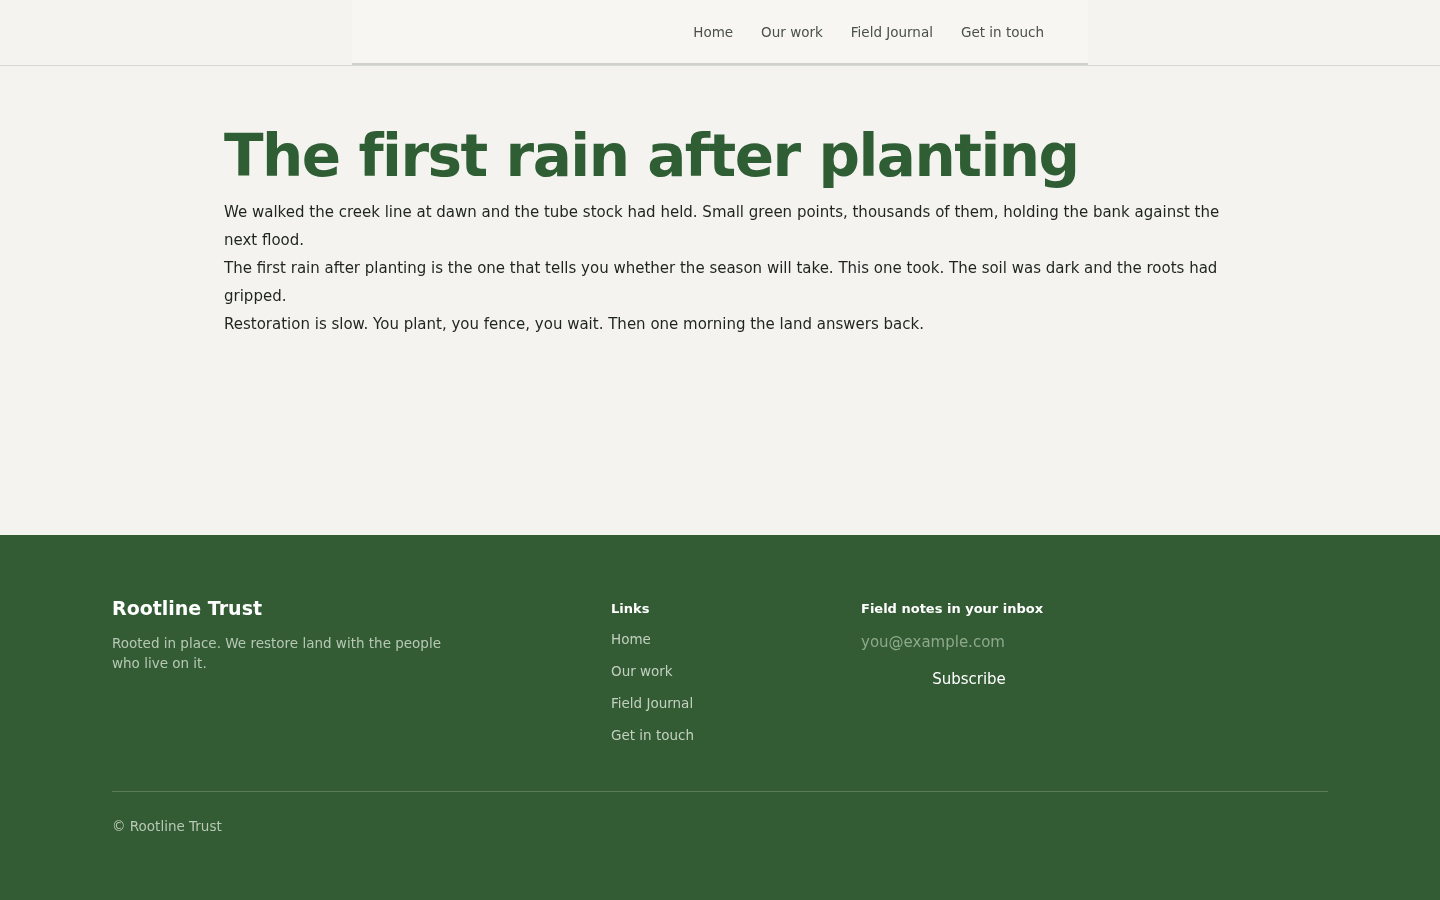  What do you see at coordinates (1002, 31) in the screenshot?
I see `nav-link: Get in touch` at bounding box center [1002, 31].